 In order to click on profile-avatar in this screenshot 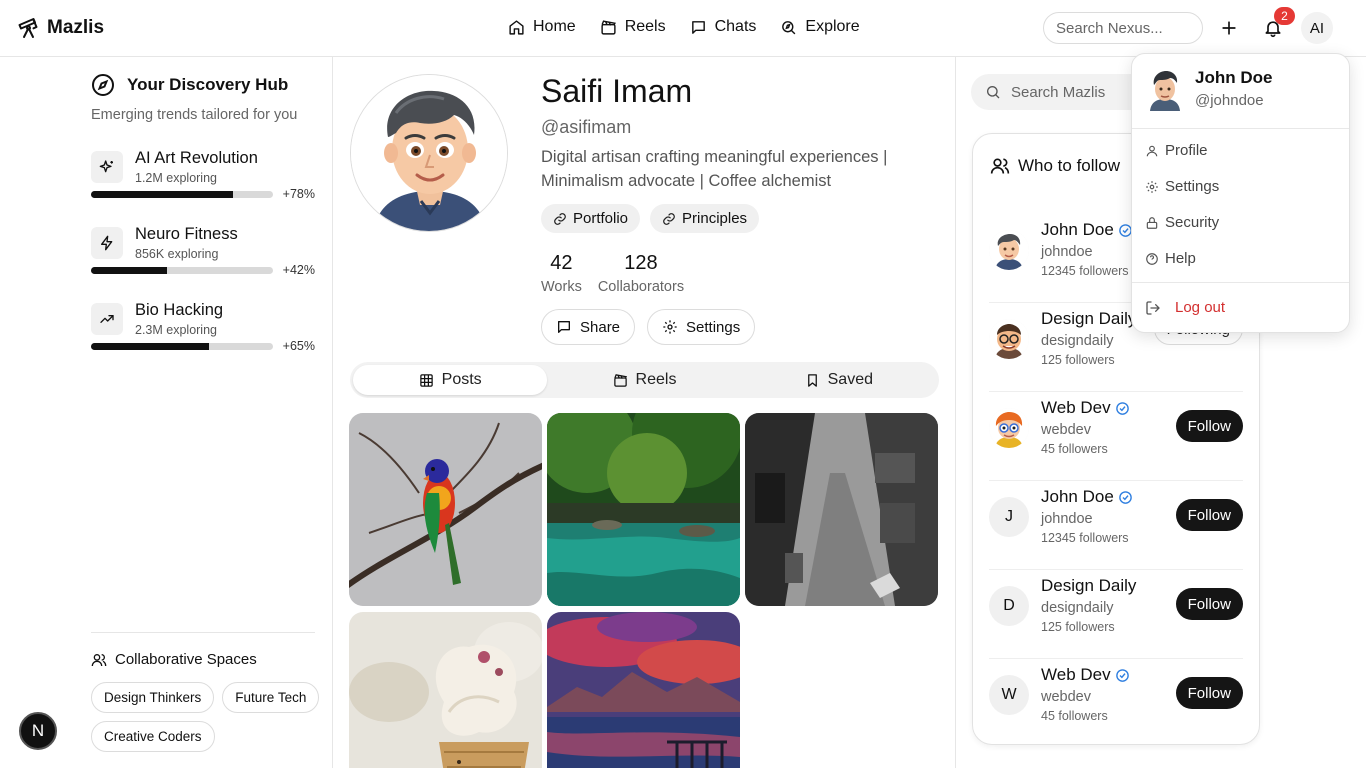, I will do `click(429, 153)`.